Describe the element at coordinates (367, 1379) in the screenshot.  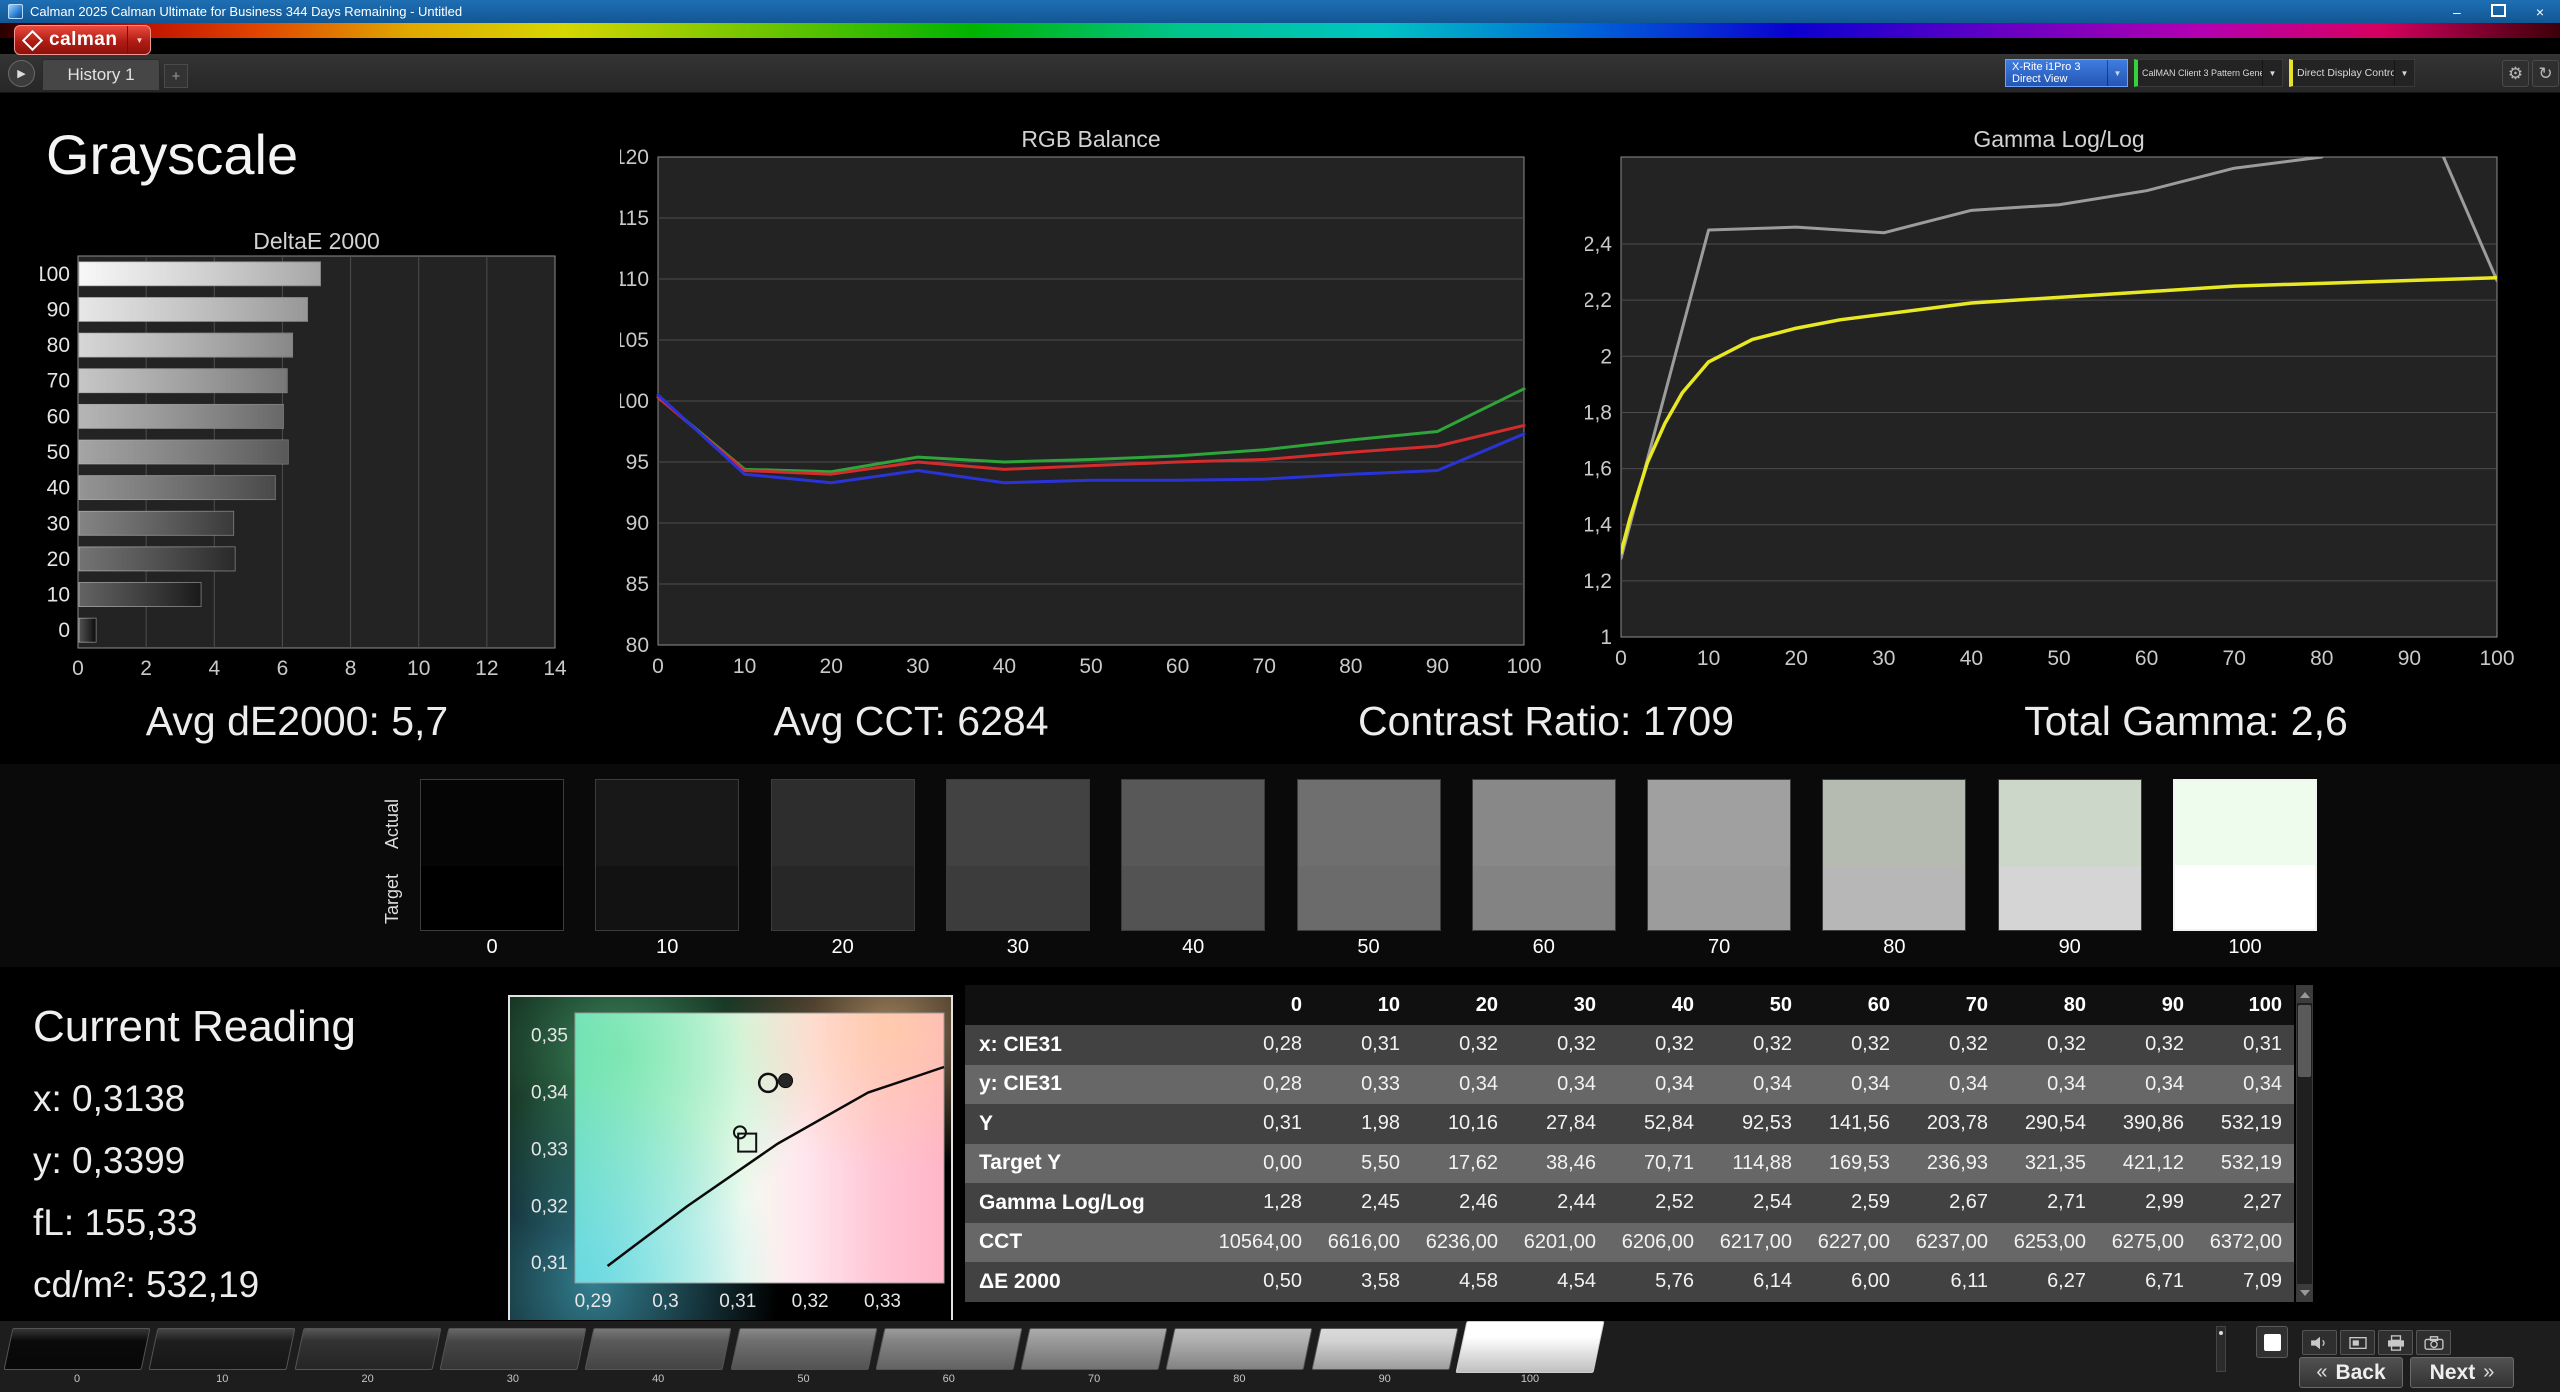
I see `pattern-level-label: 20` at that location.